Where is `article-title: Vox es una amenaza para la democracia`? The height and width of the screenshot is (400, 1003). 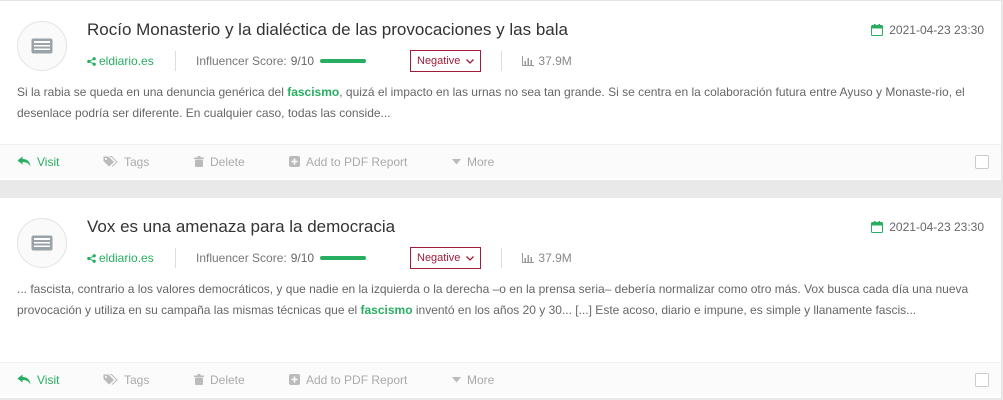
article-title: Vox es una amenaza para la democracia is located at coordinates (241, 227).